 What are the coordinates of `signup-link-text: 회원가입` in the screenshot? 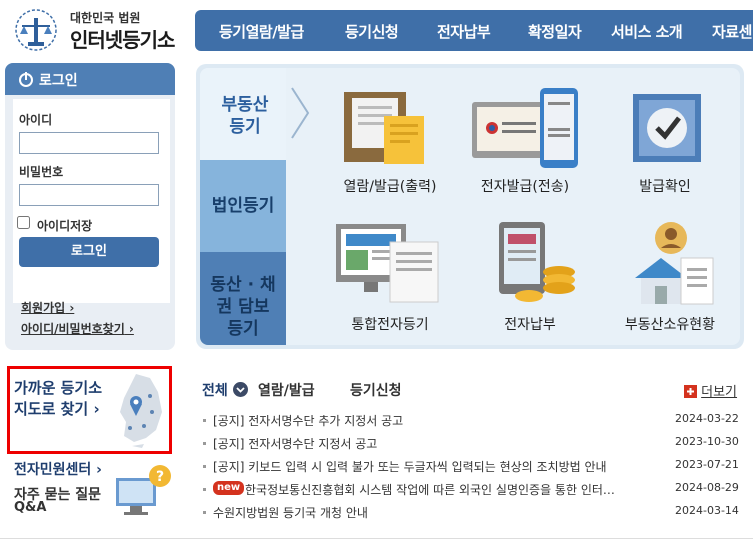 It's located at (43, 308).